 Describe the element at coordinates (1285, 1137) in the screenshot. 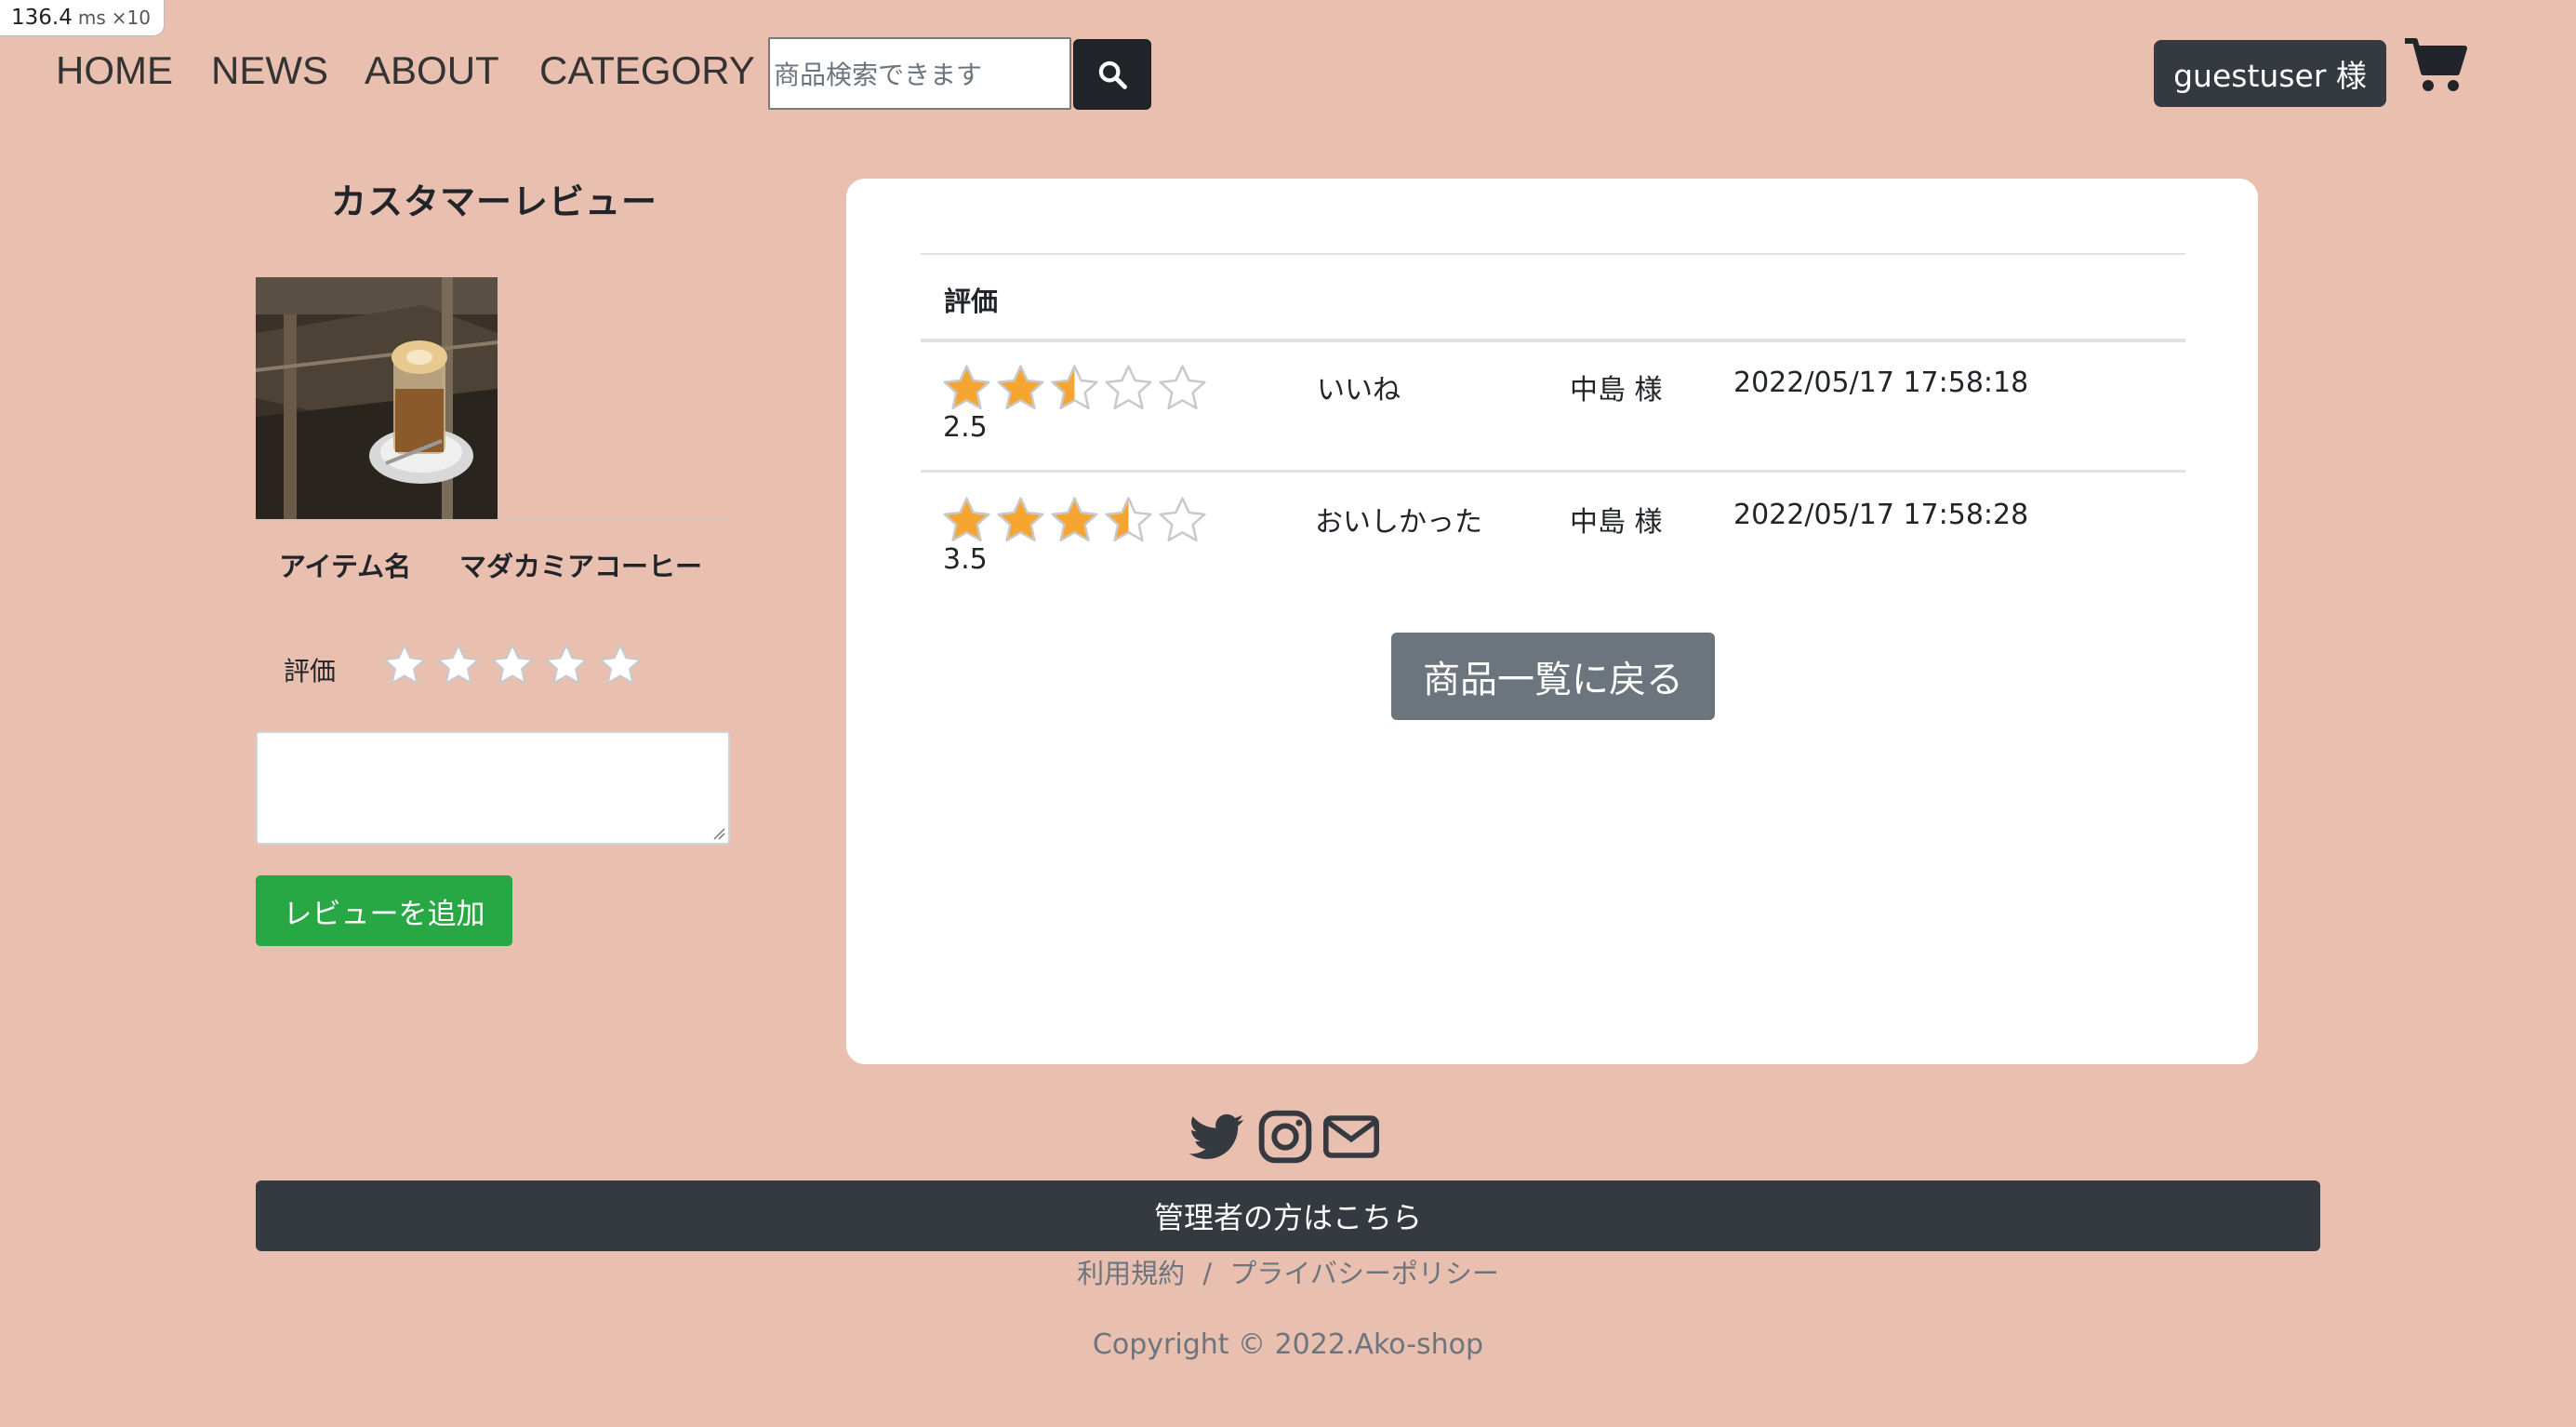

I see `instagram-icon` at that location.